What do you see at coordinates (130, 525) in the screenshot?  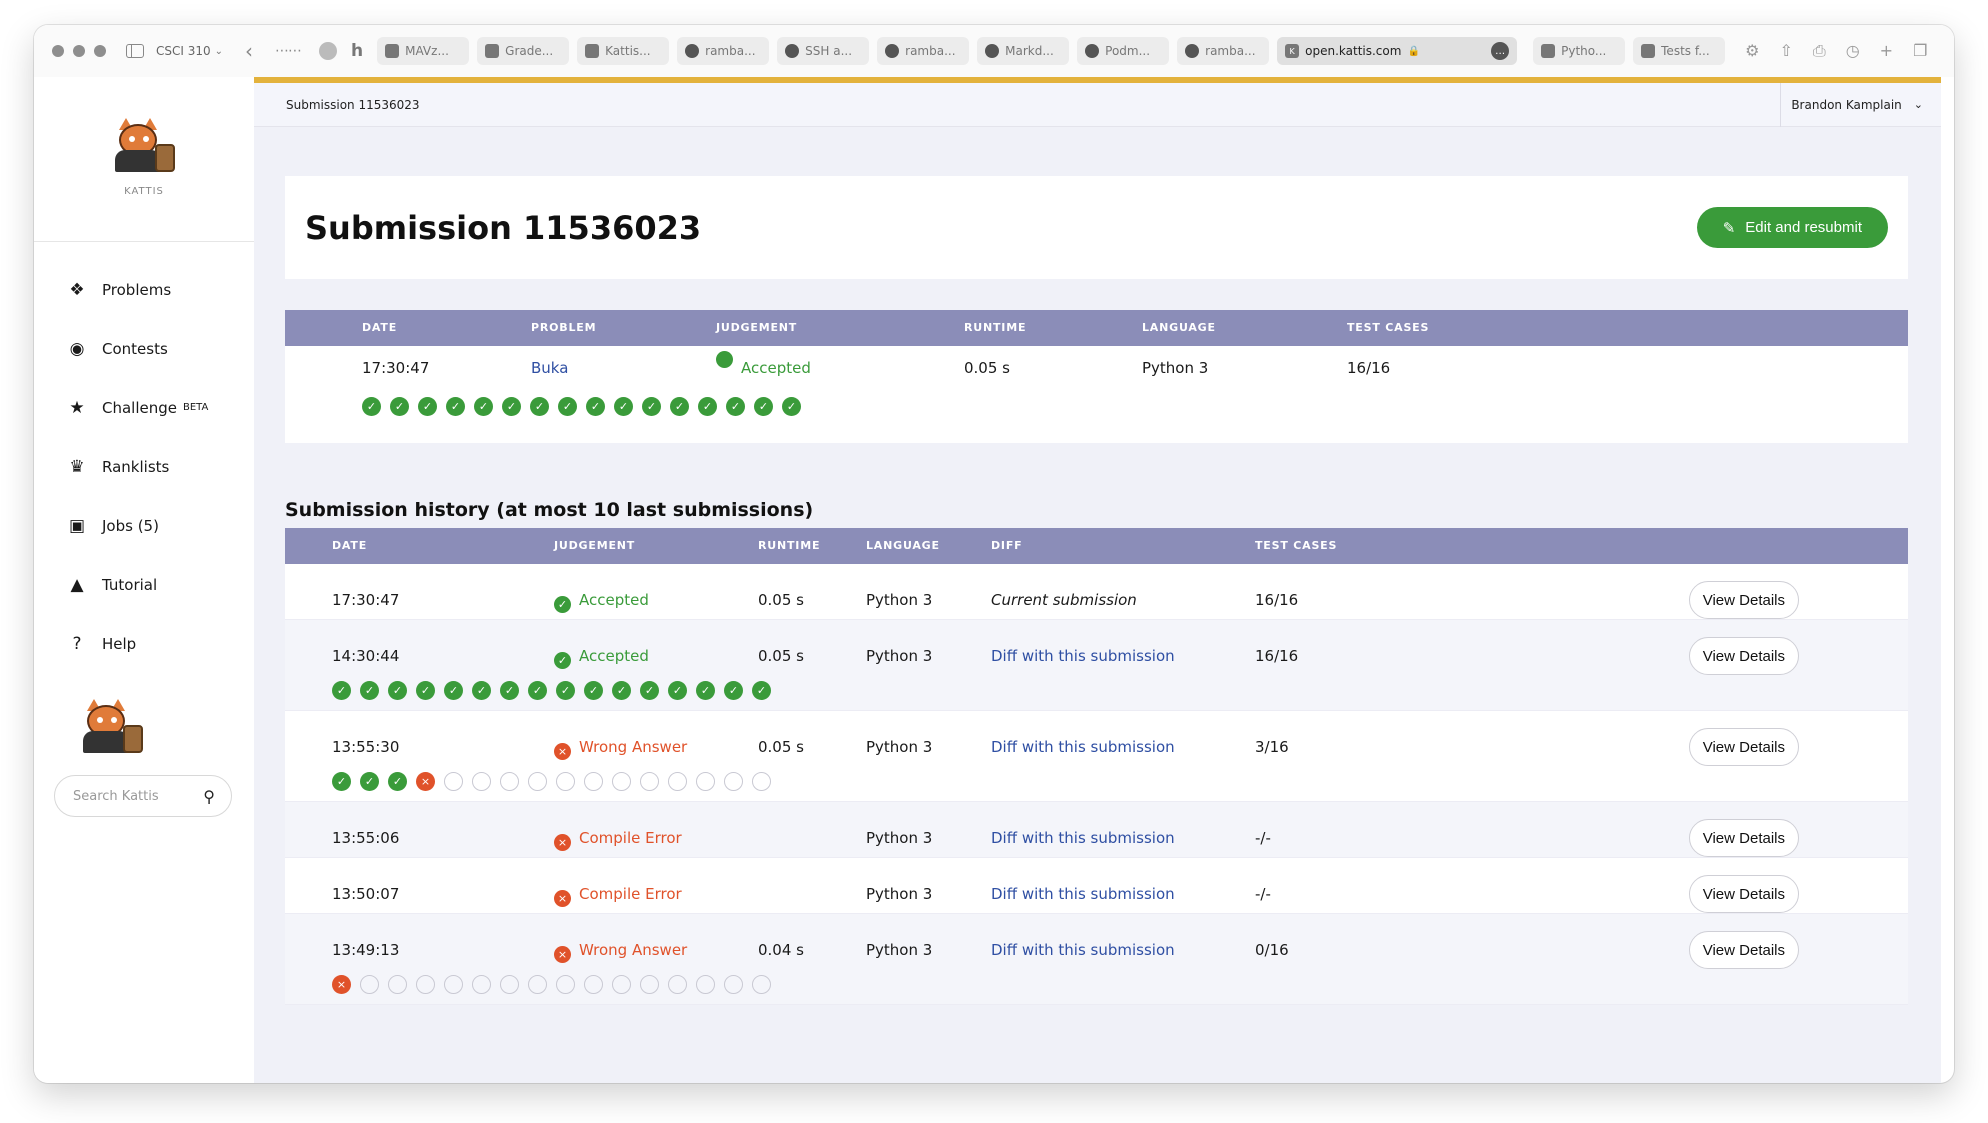 I see `sidebar-item-label: Jobs (5)` at bounding box center [130, 525].